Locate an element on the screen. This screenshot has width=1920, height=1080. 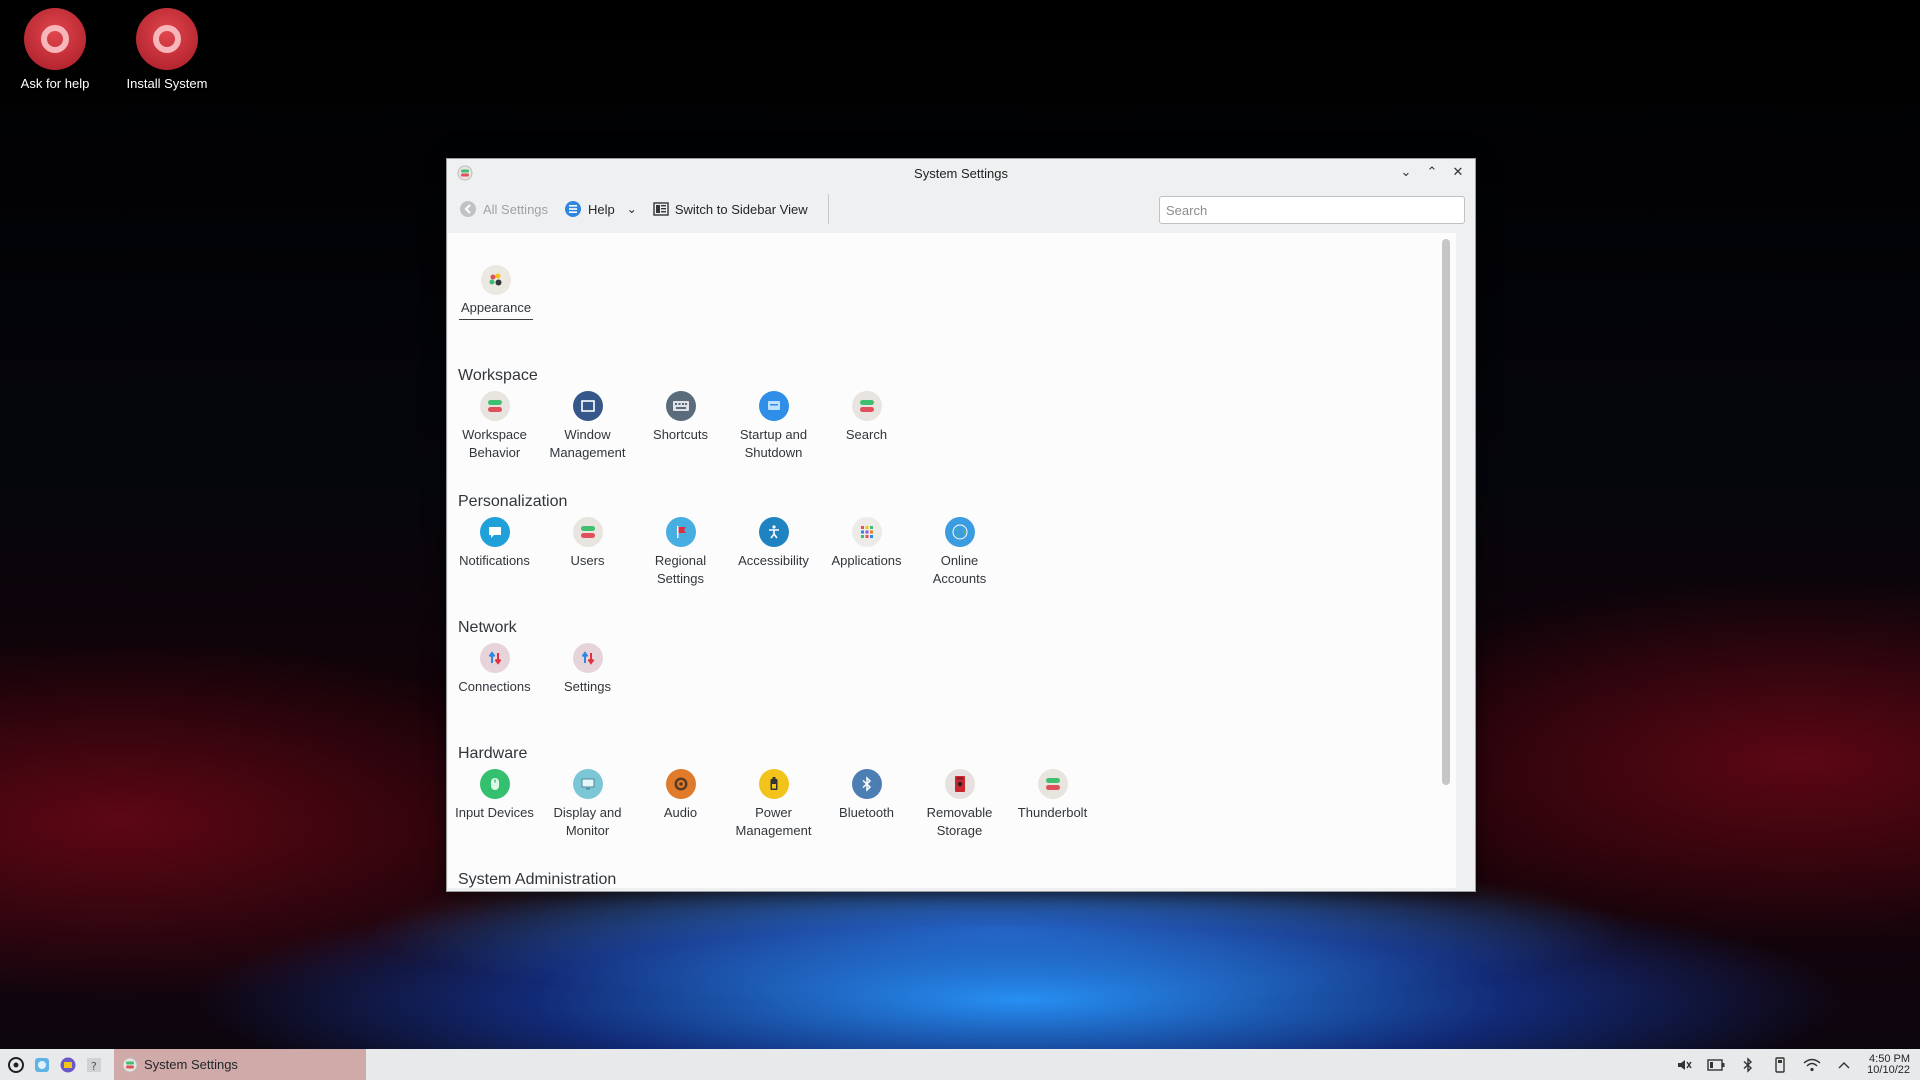
help-label: Help is located at coordinates (601, 209).